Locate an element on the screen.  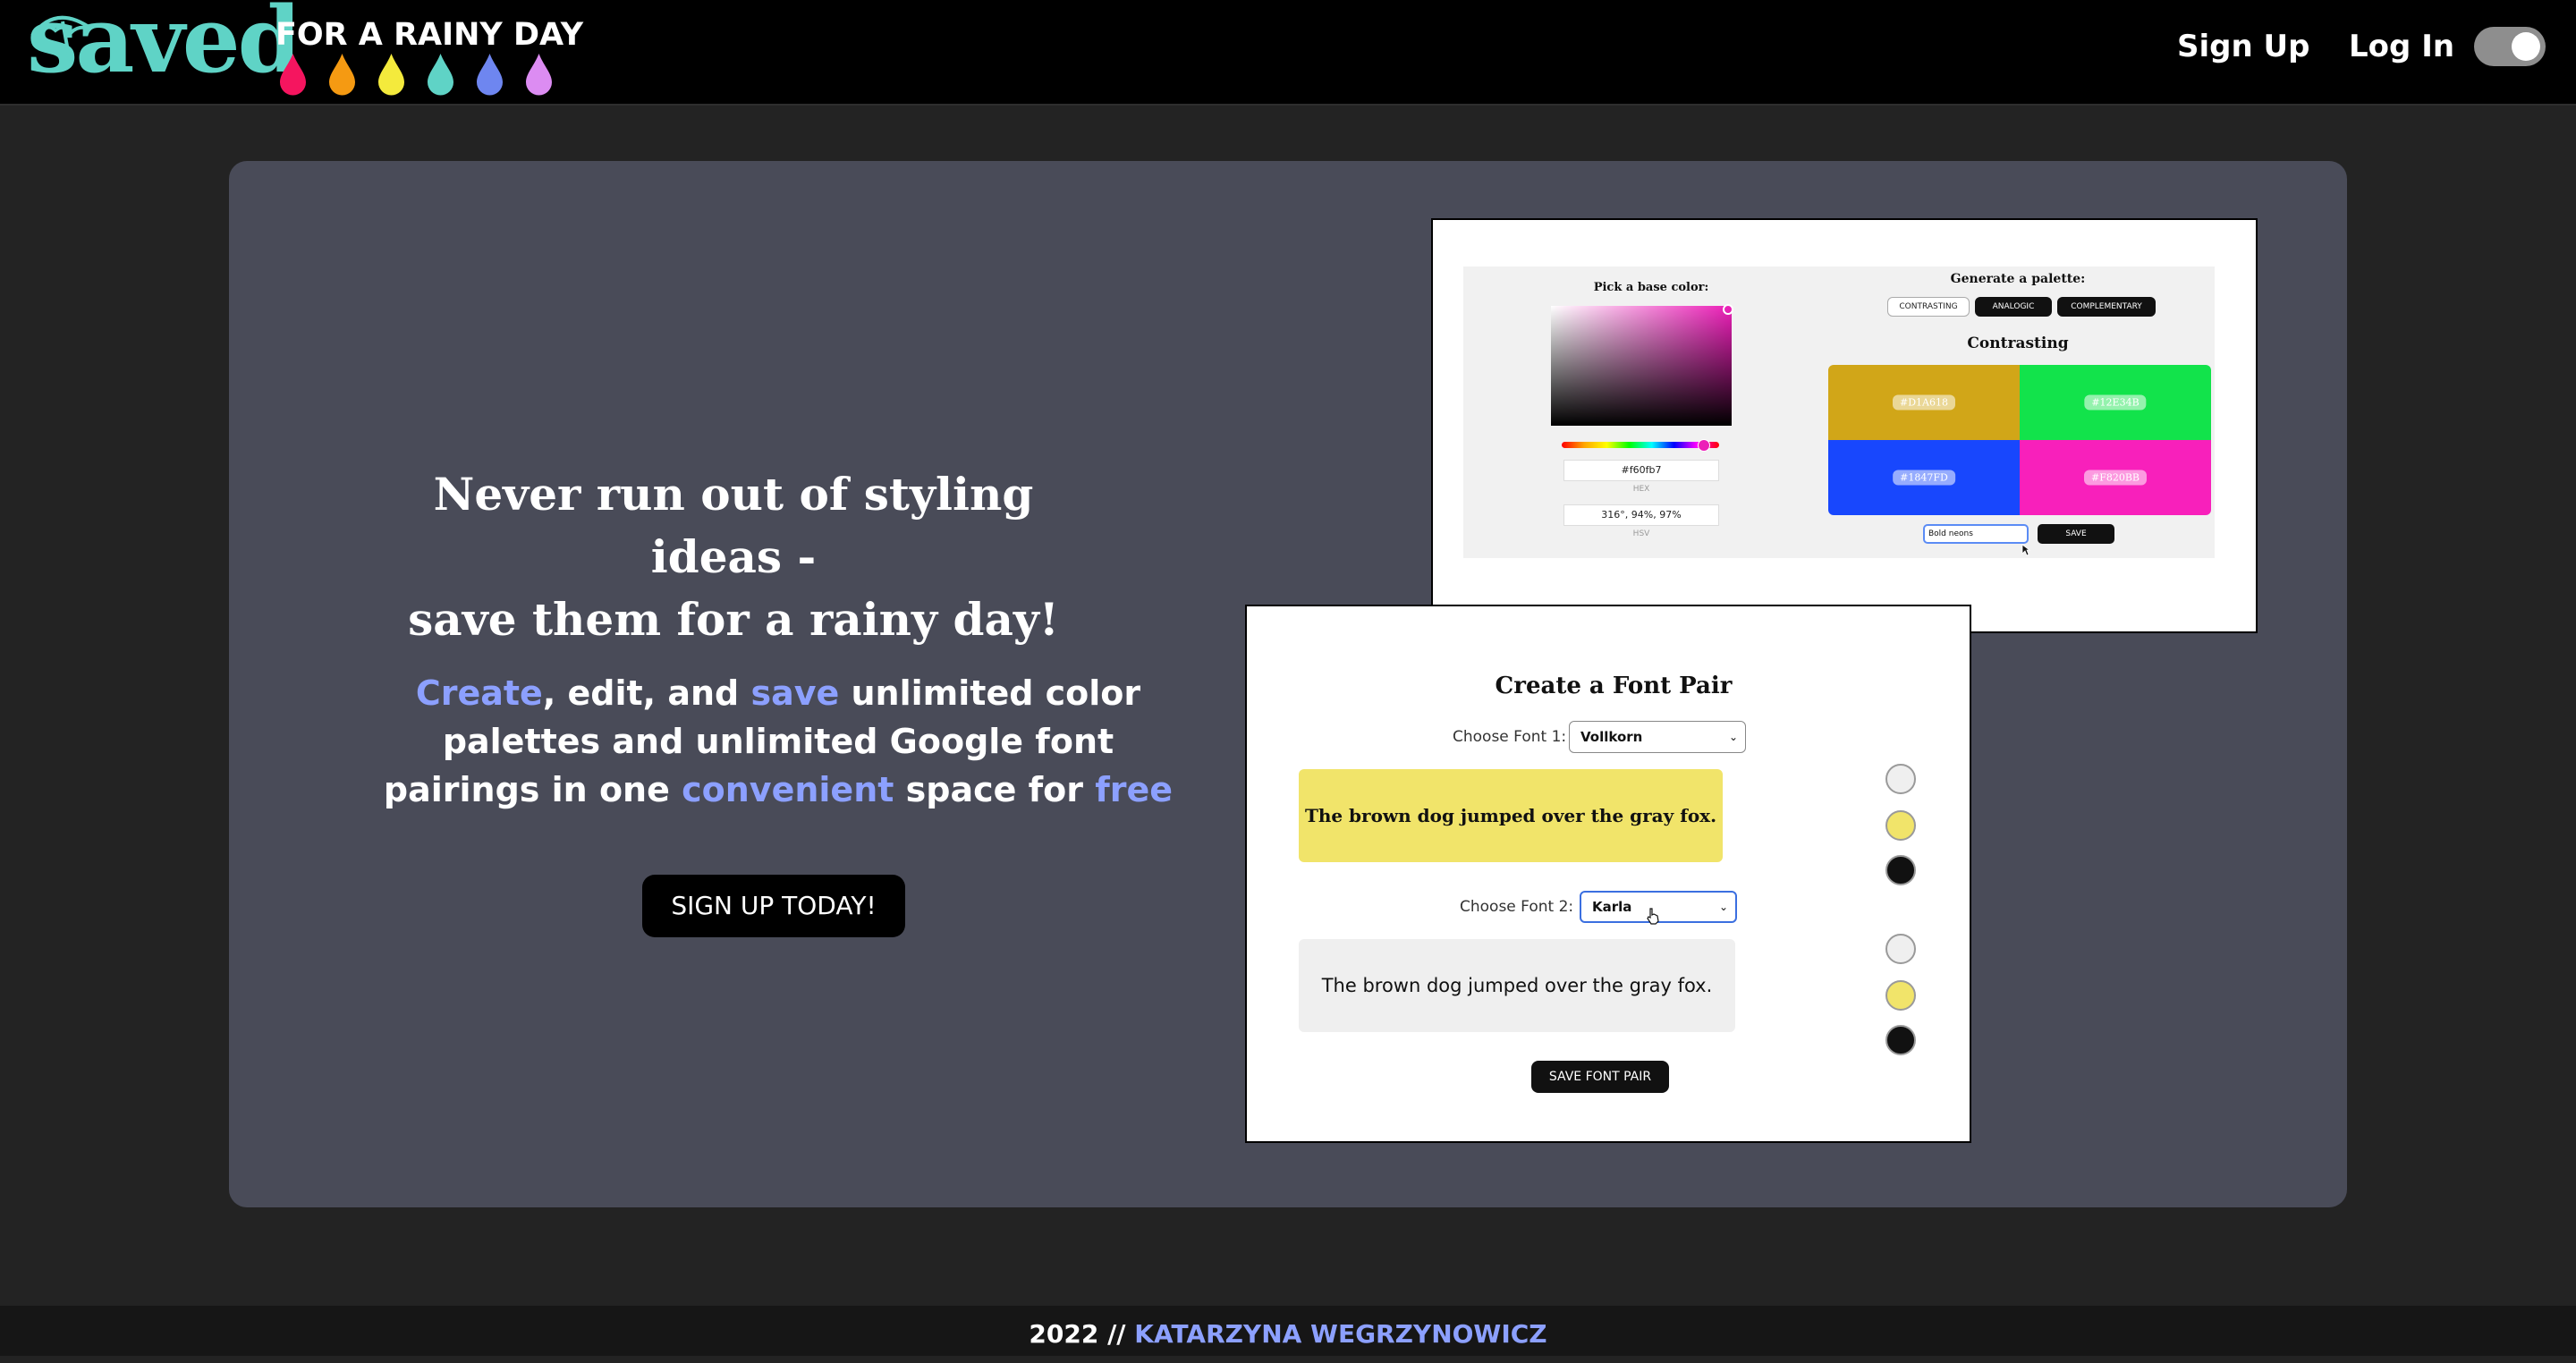
palette-save-button: SAVE is located at coordinates (2076, 534).